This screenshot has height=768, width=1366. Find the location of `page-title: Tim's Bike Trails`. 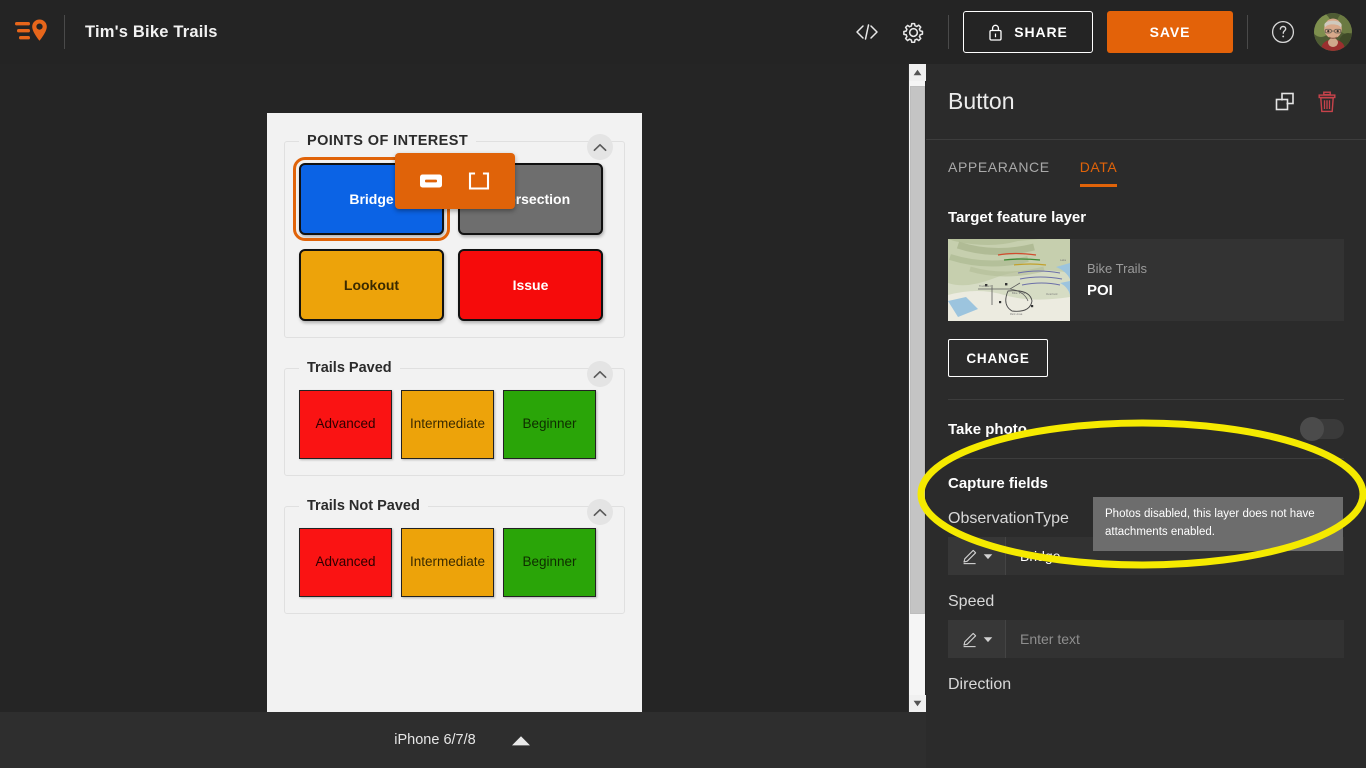

page-title: Tim's Bike Trails is located at coordinates (151, 31).